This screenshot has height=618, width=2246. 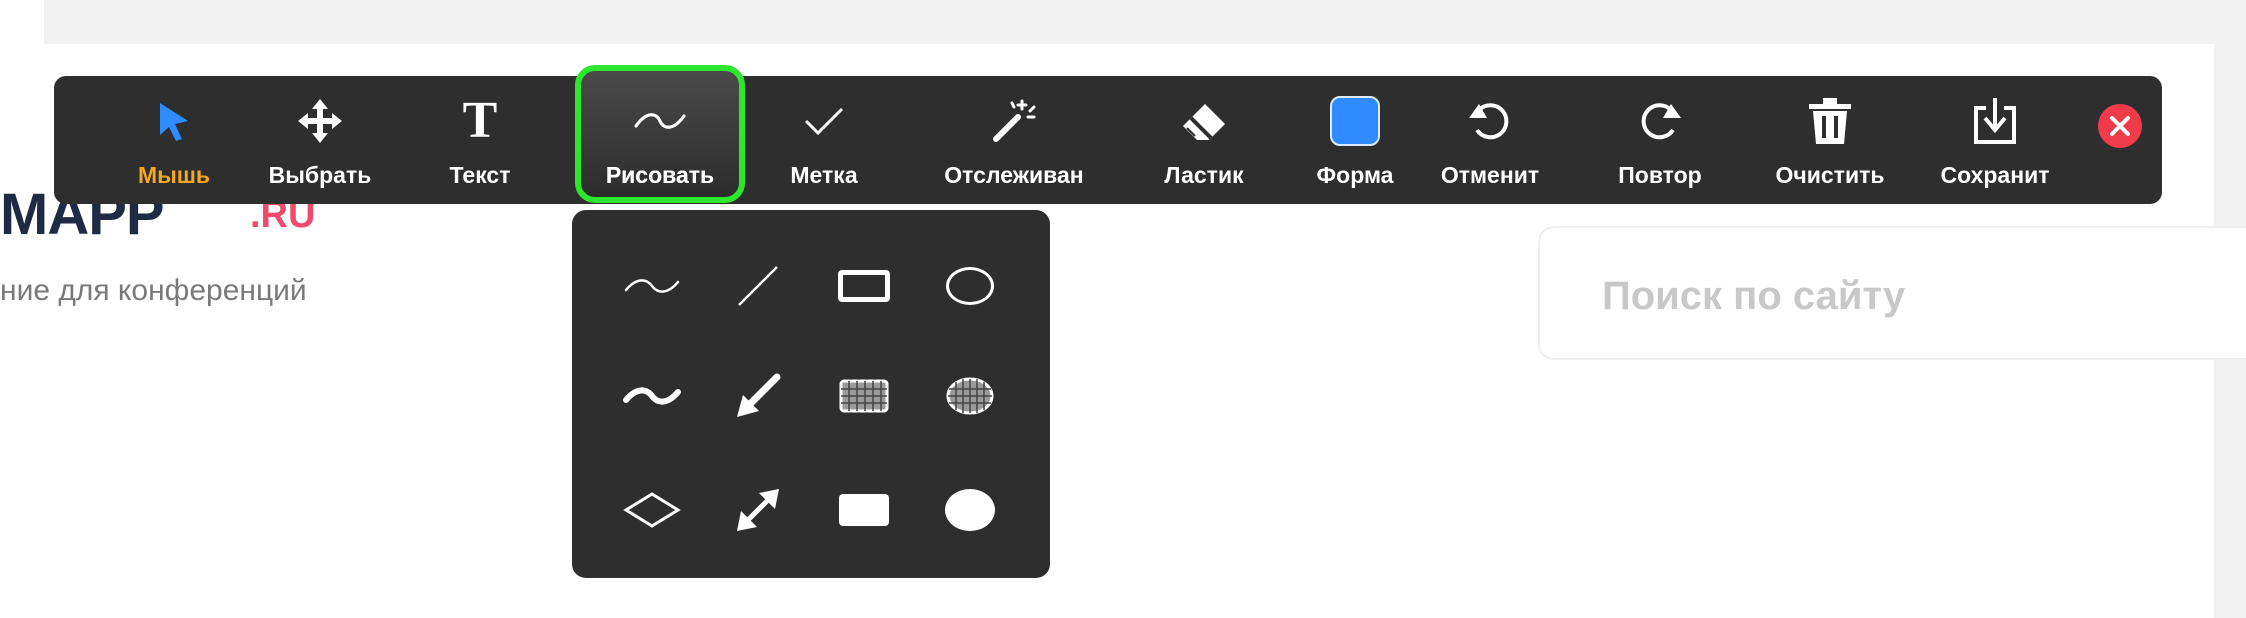 I want to click on tool-label: Сохранит, so click(x=1995, y=175).